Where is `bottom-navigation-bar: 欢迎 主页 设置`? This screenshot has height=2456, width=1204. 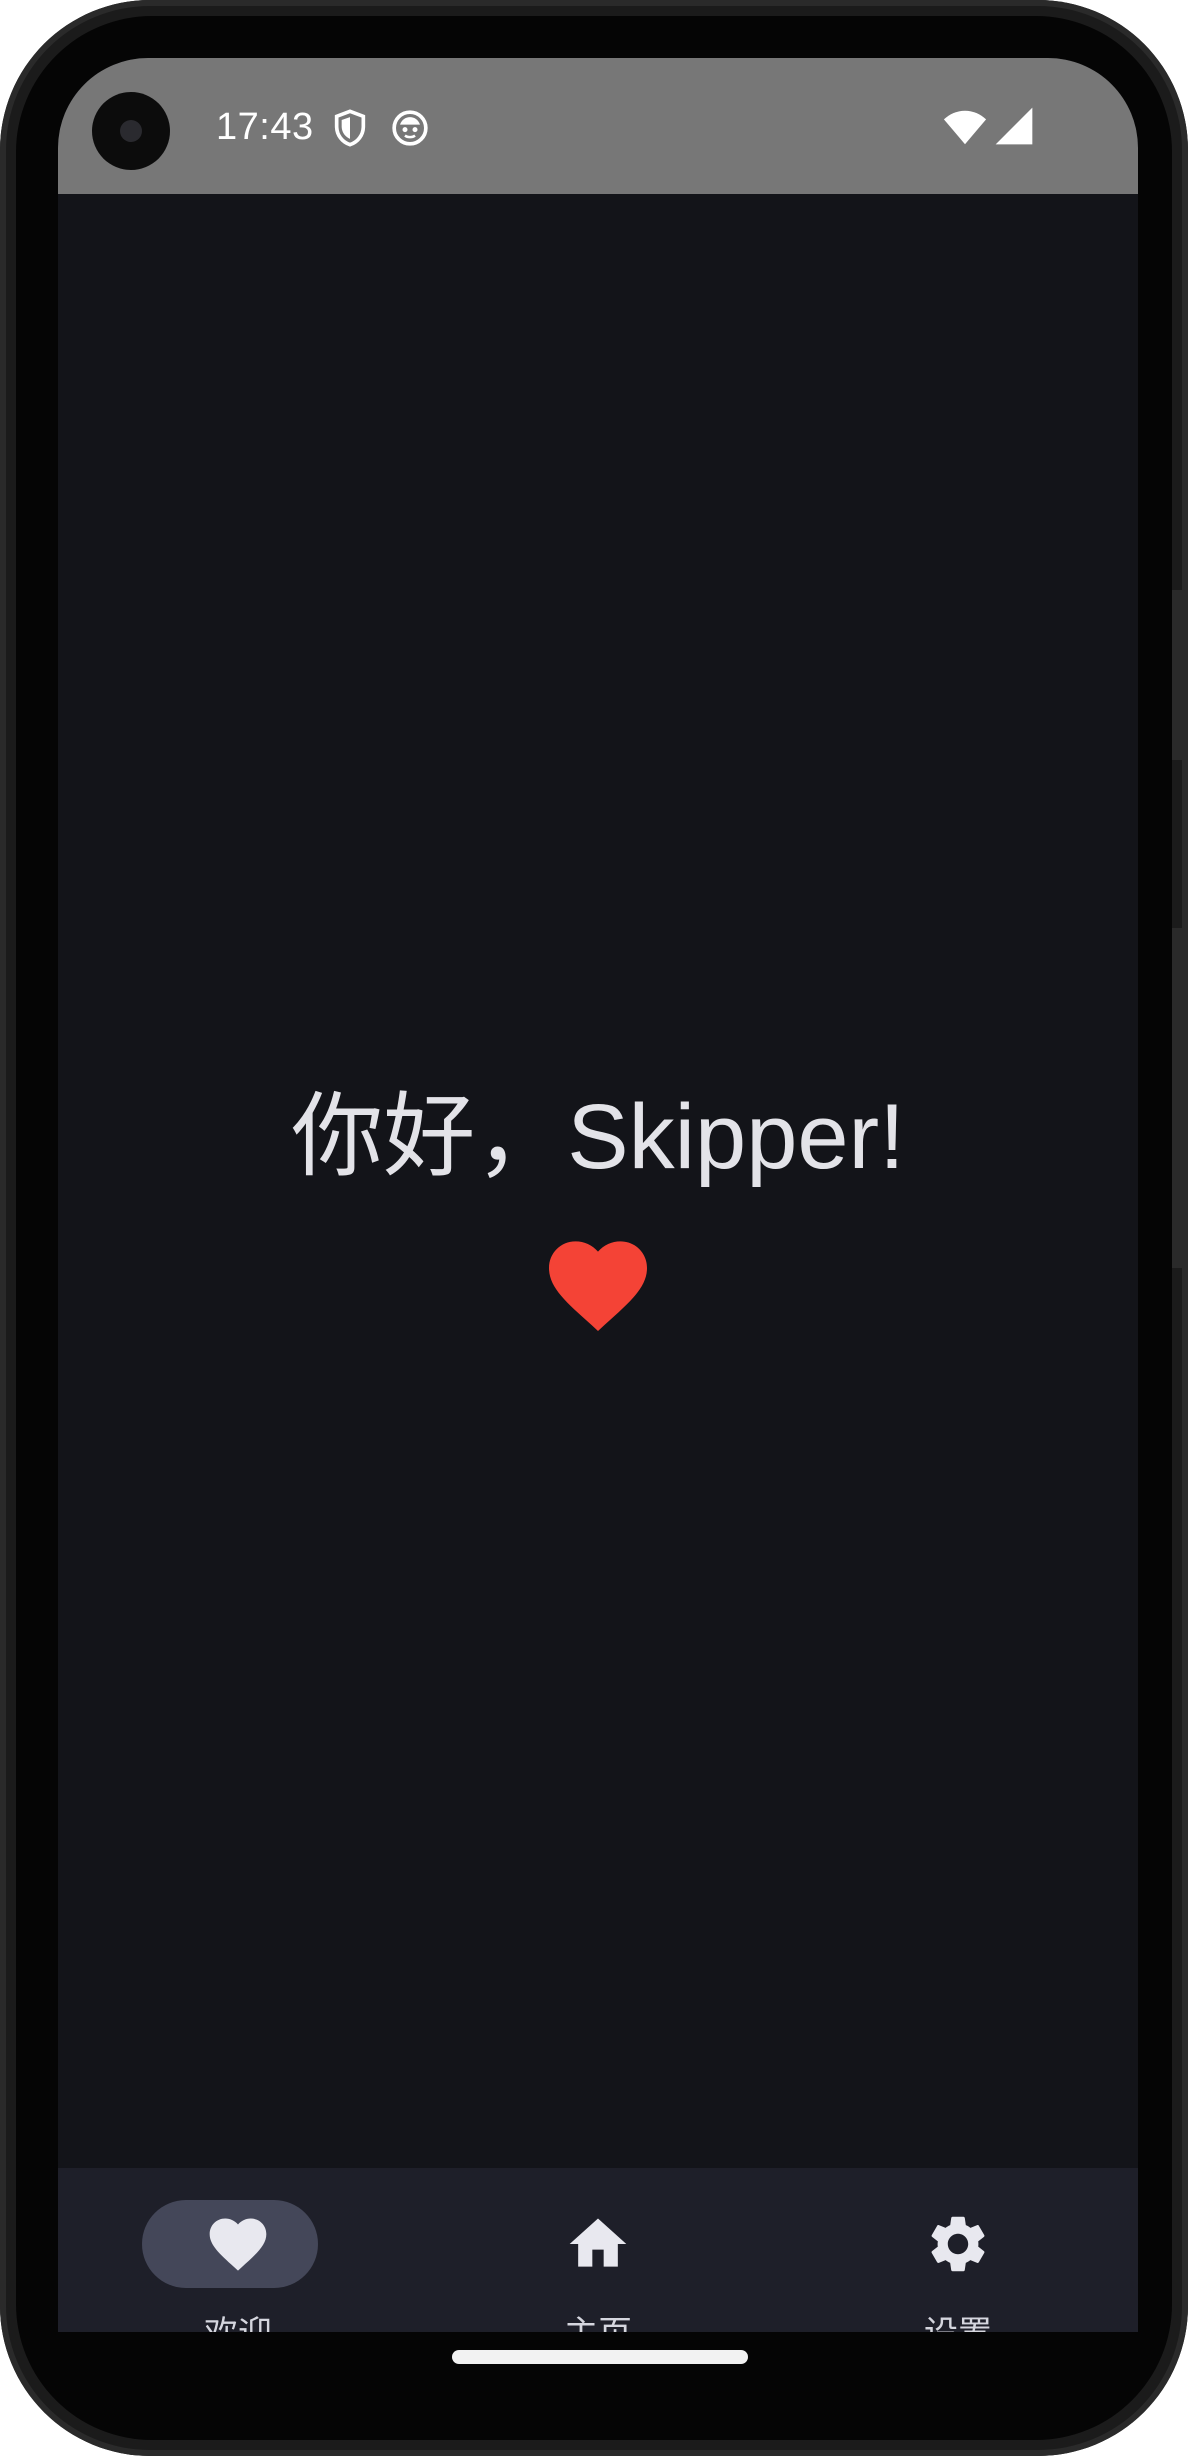 bottom-navigation-bar: 欢迎 主页 设置 is located at coordinates (598, 2250).